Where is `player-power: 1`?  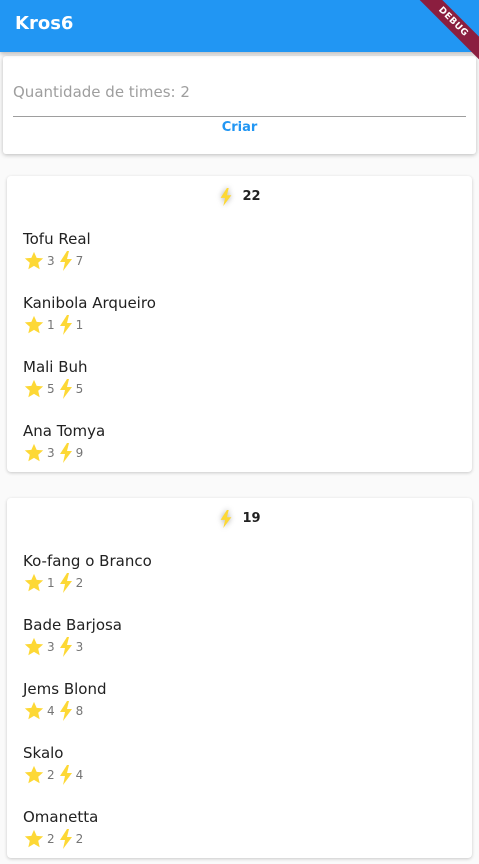 player-power: 1 is located at coordinates (79, 325).